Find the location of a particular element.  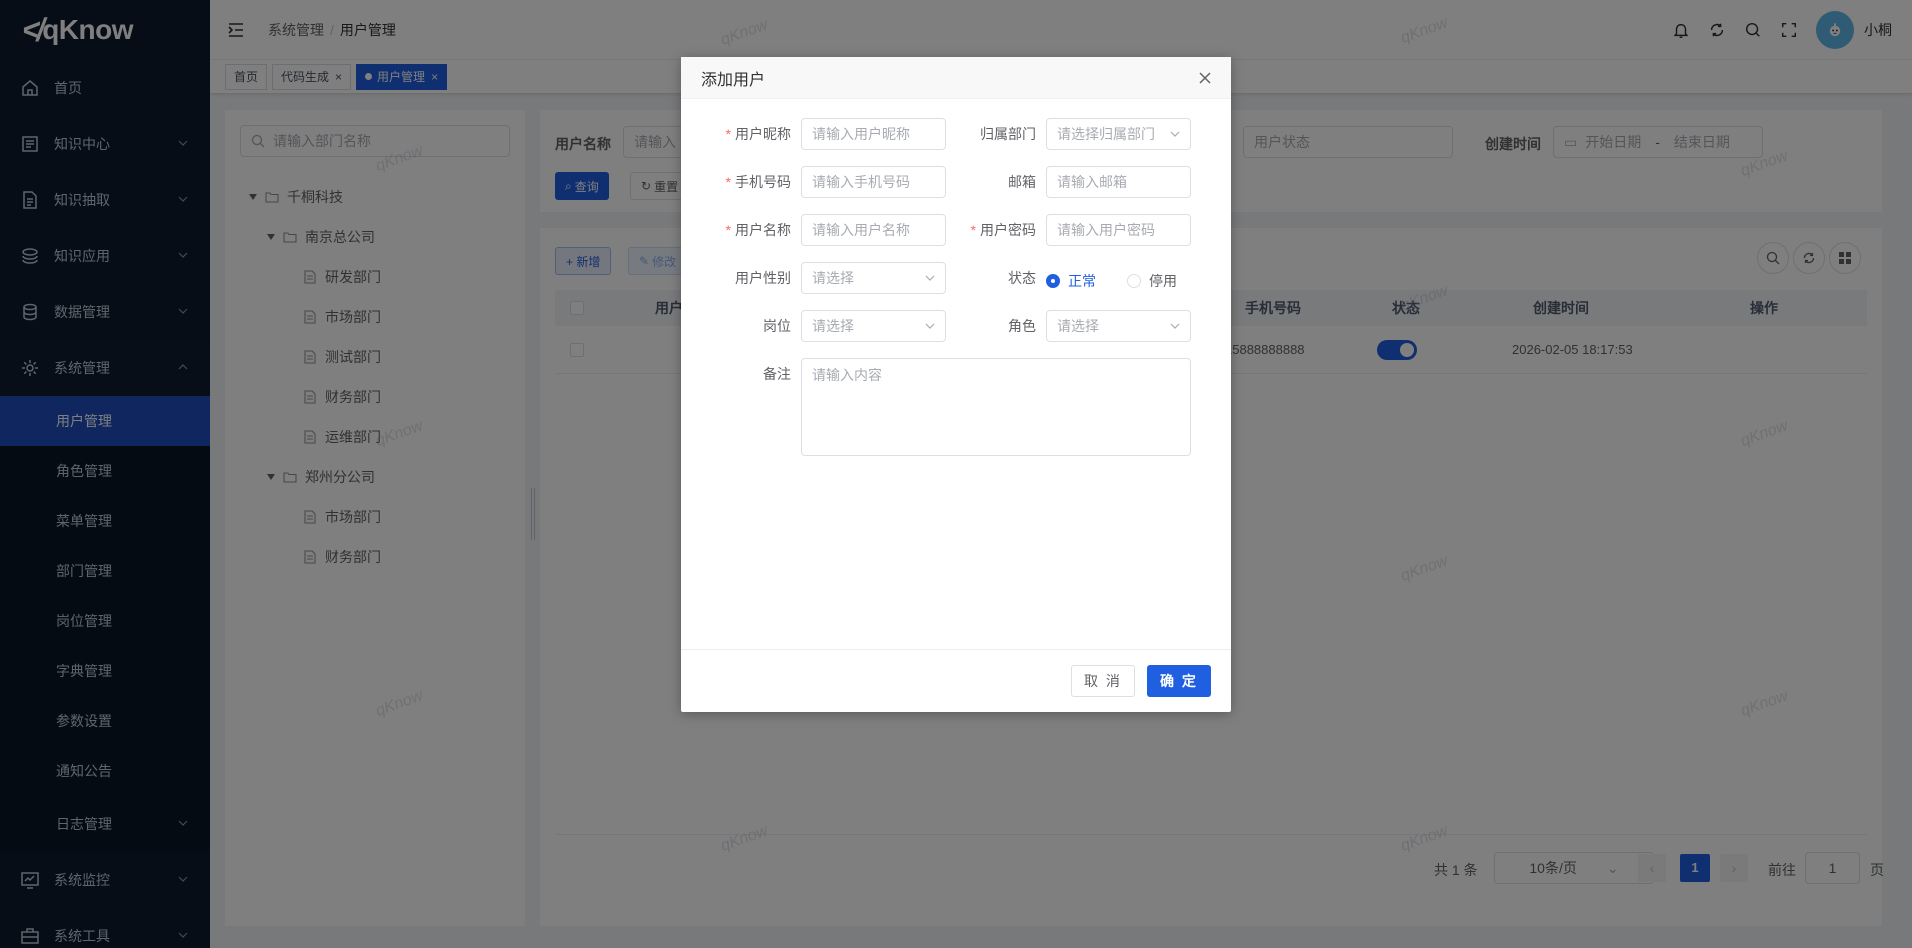

label-remark: 备注 is located at coordinates (777, 374).